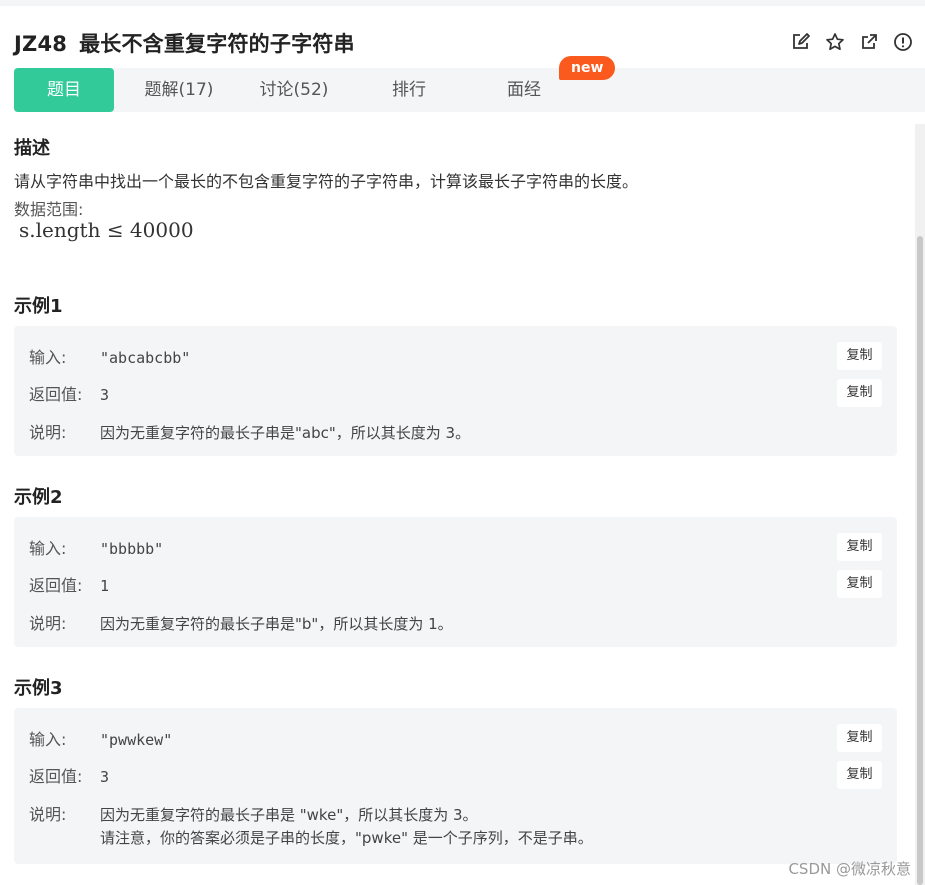 The image size is (925, 885). I want to click on tab-ranking: 排行, so click(409, 90).